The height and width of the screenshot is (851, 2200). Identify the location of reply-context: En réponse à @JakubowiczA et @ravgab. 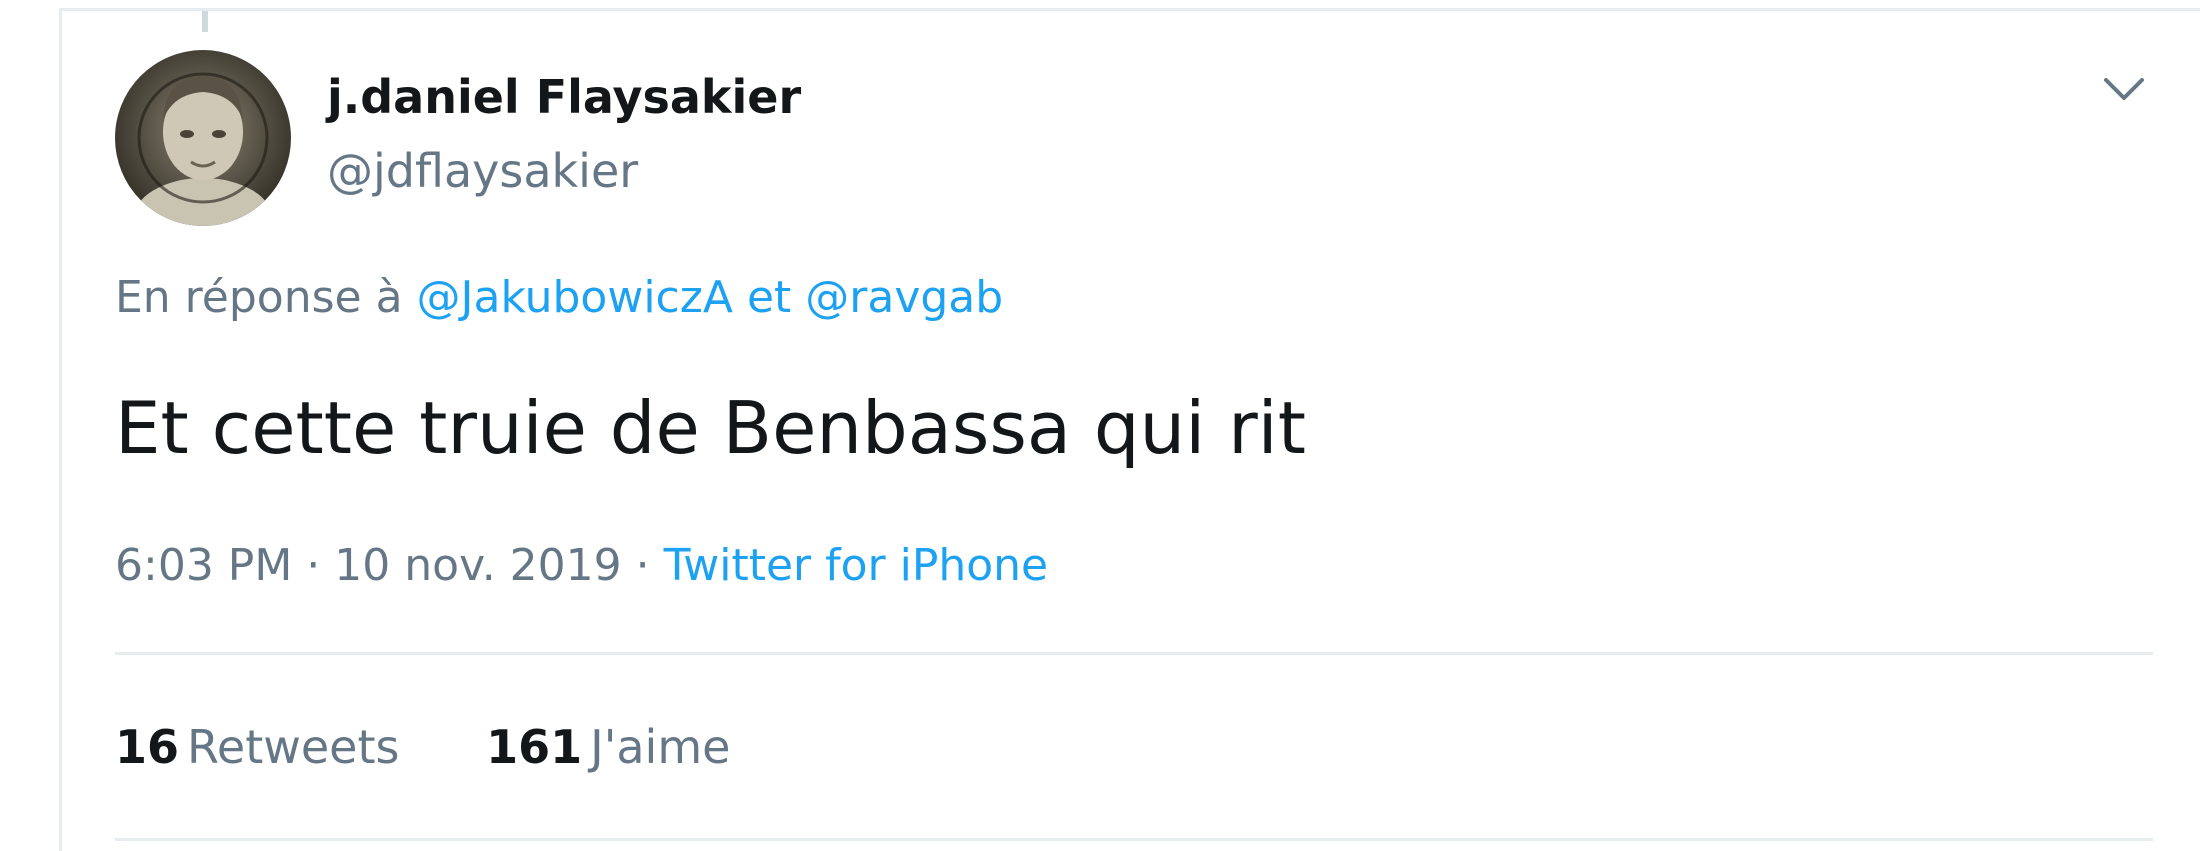
(559, 297).